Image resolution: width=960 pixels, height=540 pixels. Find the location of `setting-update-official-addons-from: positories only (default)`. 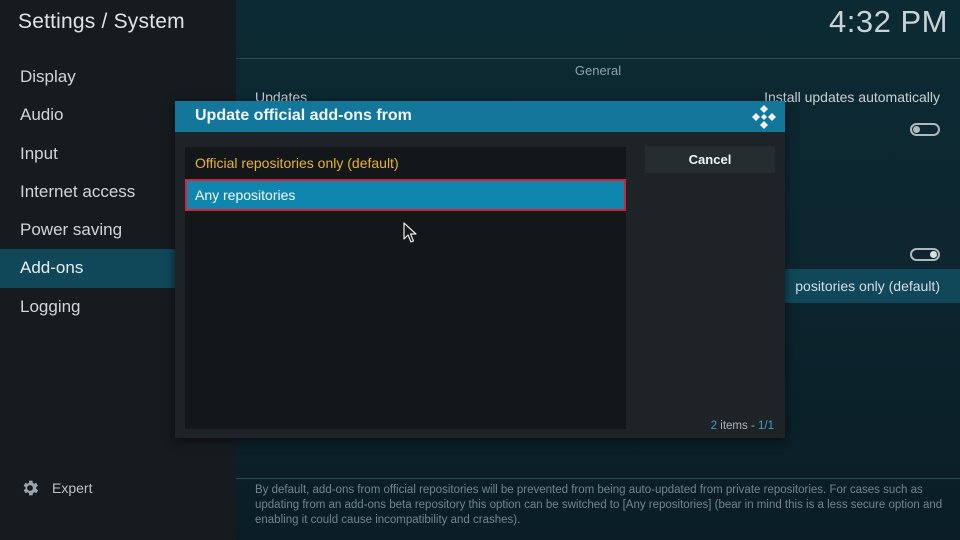

setting-update-official-addons-from: positories only (default) is located at coordinates (872, 286).